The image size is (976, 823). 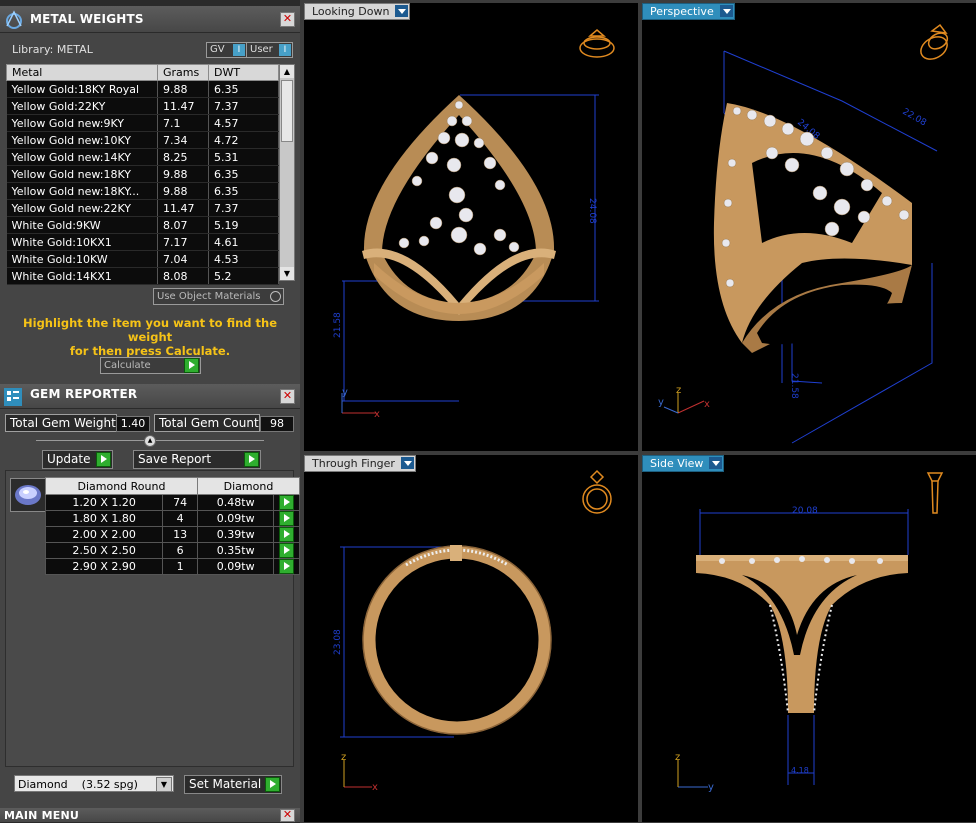 What do you see at coordinates (142, 242) in the screenshot?
I see `table-row: White Gold:10KX1 7.17 4.61` at bounding box center [142, 242].